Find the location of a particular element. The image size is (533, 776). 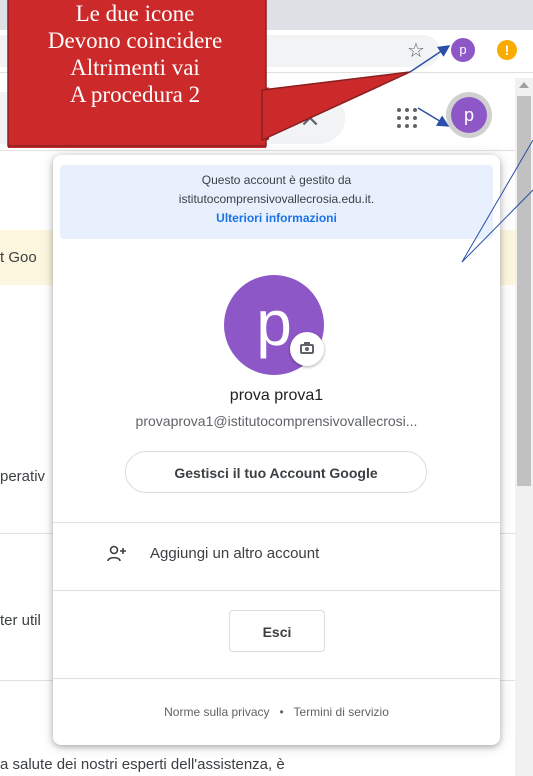

add-person-icon is located at coordinates (116, 553).